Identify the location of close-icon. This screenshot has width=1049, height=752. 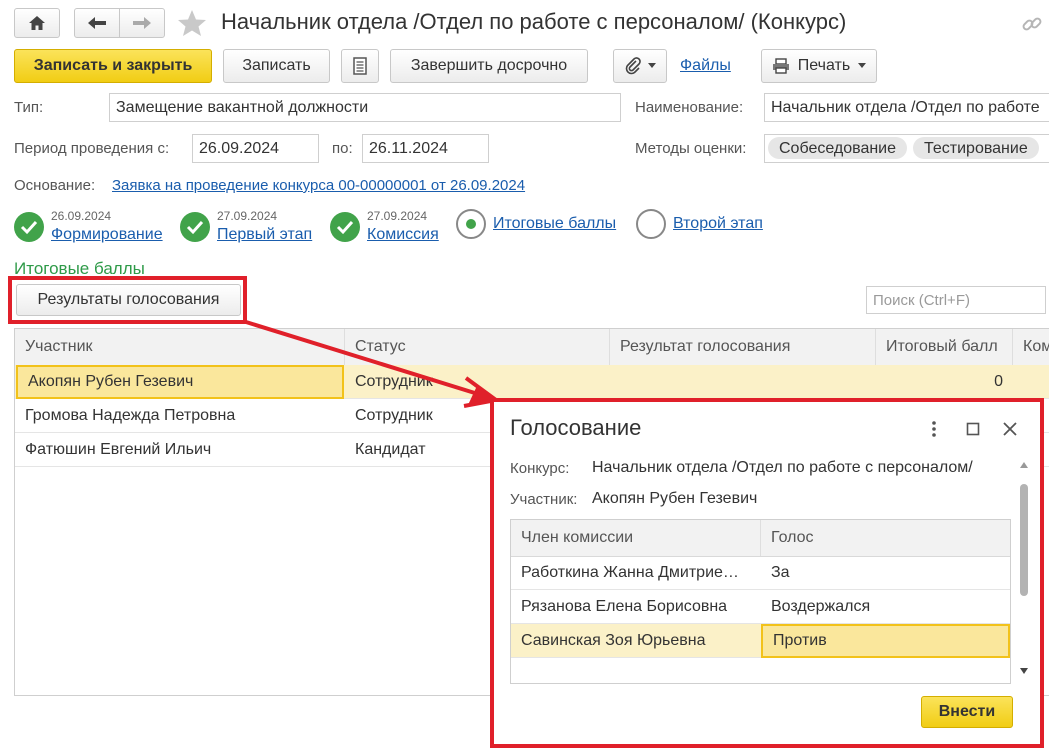
(1010, 429).